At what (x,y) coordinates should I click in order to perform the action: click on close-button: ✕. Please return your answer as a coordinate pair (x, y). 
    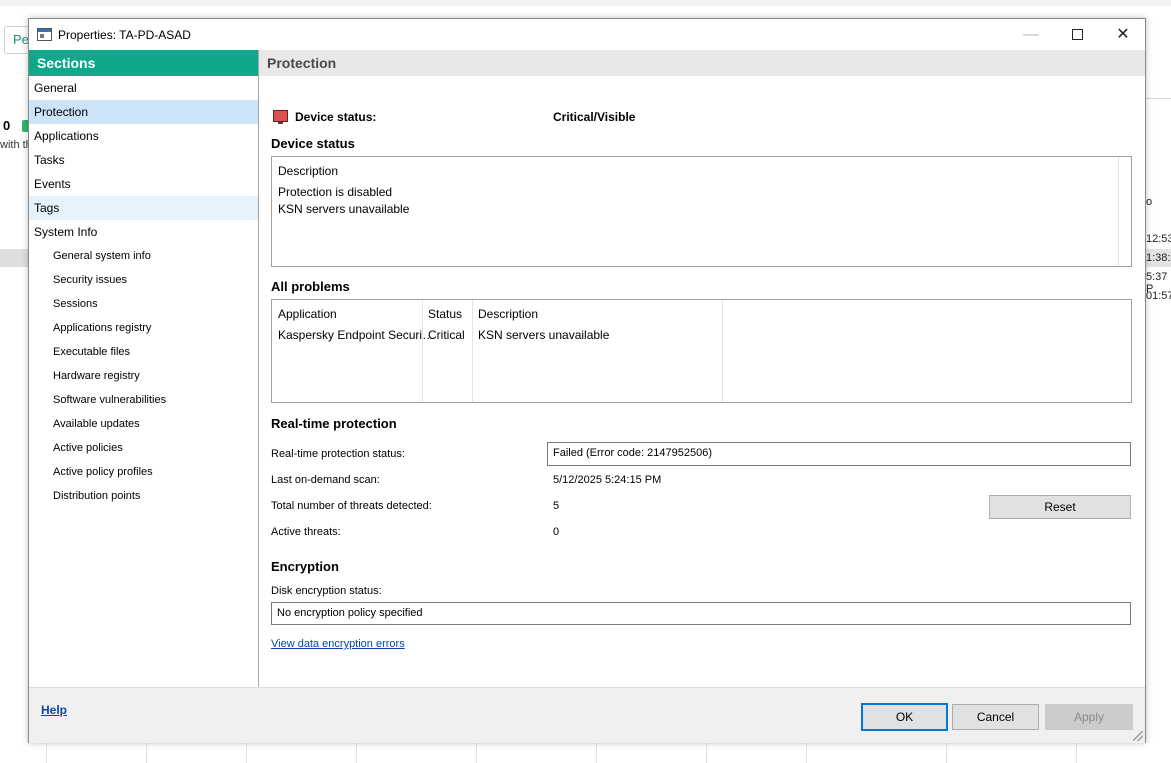
    Looking at the image, I should click on (1123, 34).